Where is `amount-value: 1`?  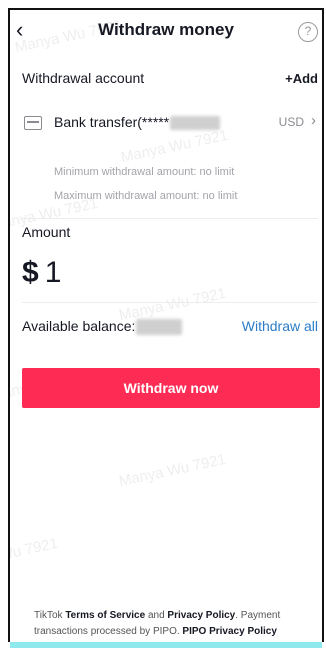
amount-value: 1 is located at coordinates (53, 272).